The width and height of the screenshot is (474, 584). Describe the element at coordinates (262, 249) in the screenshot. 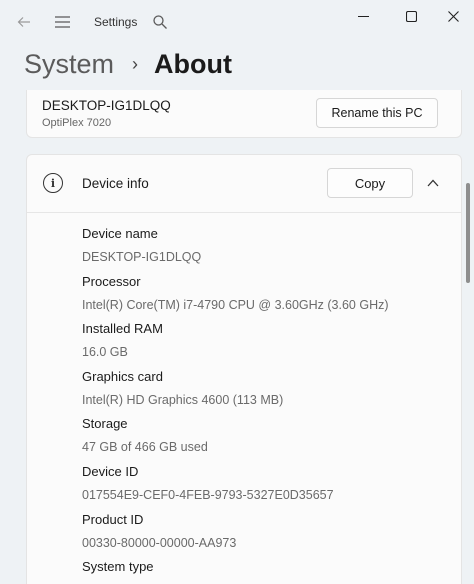

I see `spec-device-name: Device name DESKTOP-IG1DLQQ` at that location.